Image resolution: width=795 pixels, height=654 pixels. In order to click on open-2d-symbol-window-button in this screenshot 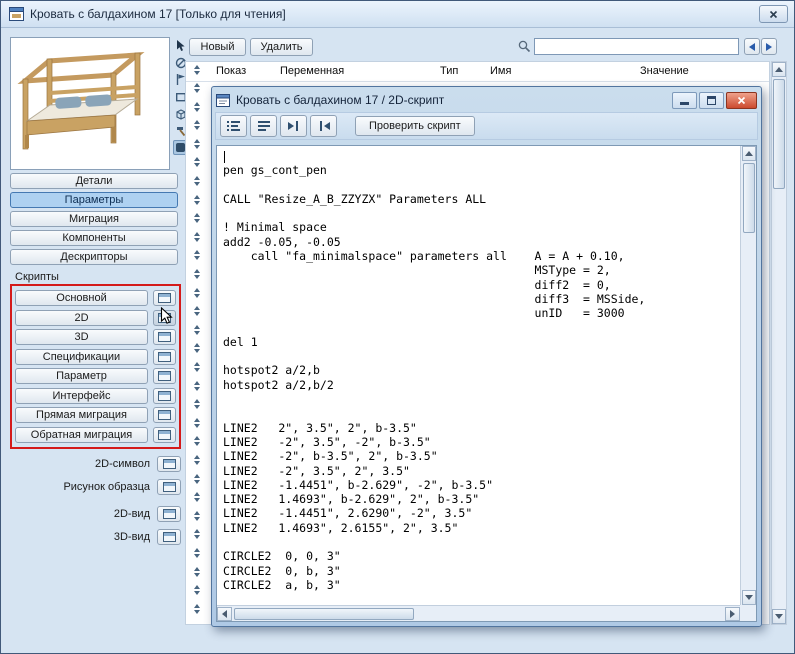, I will do `click(169, 464)`.